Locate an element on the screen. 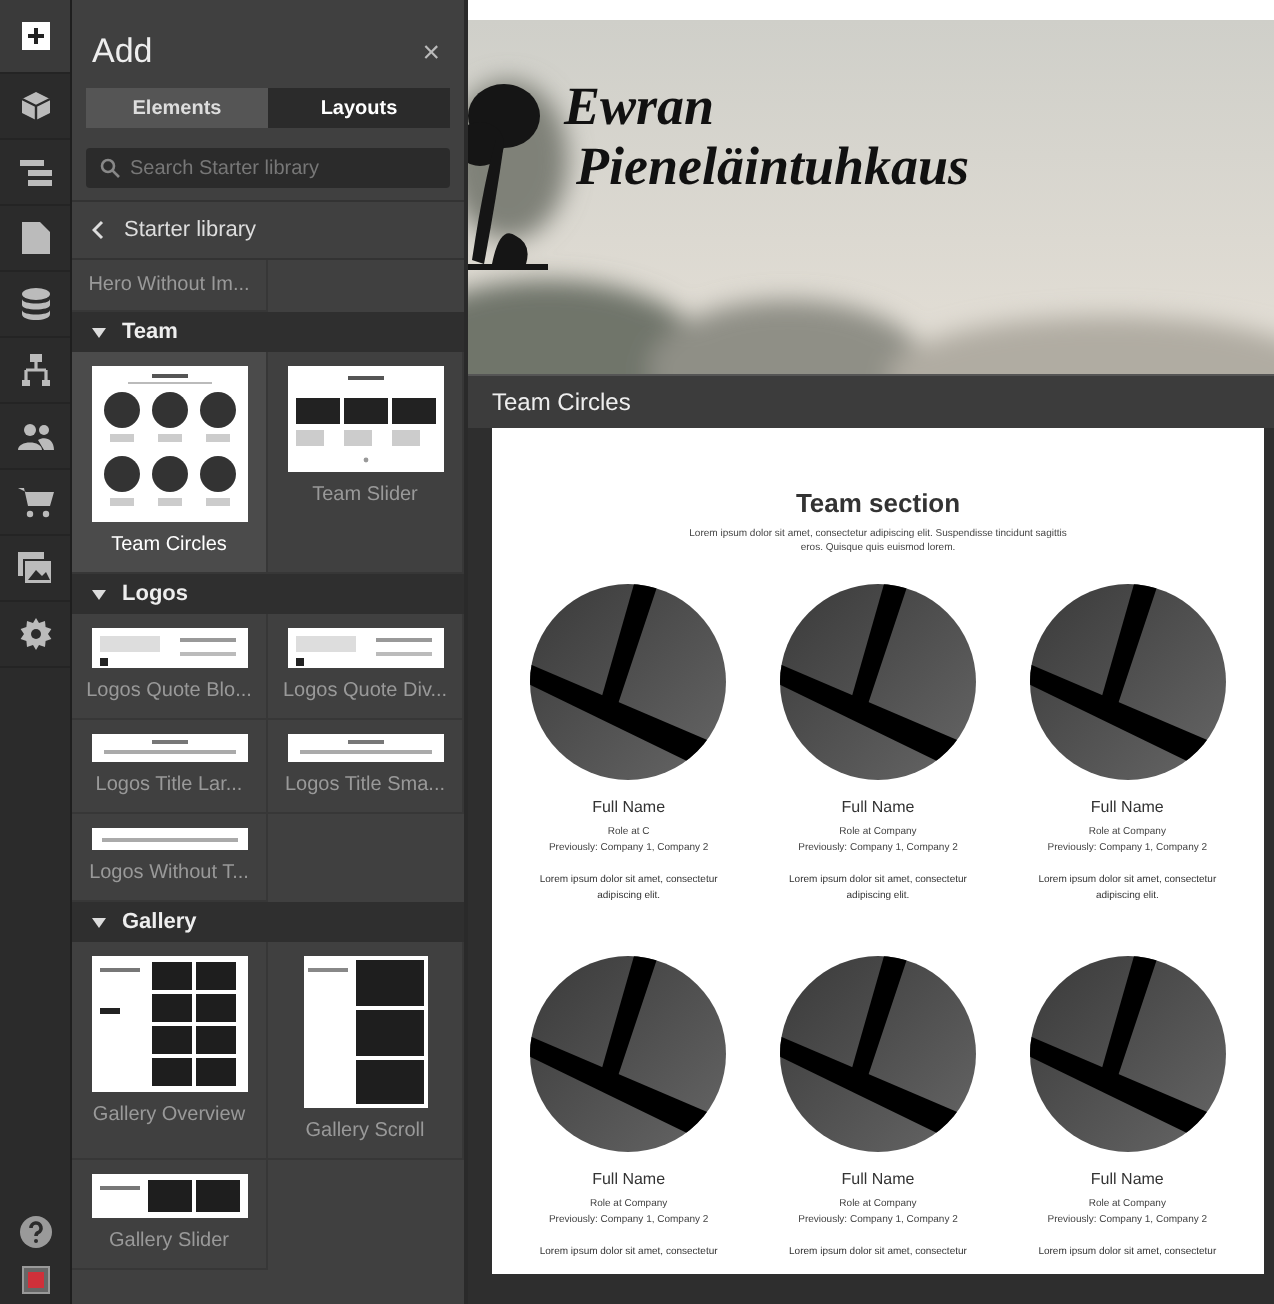  logo-text: Pieneläintuhkaus is located at coordinates (773, 166).